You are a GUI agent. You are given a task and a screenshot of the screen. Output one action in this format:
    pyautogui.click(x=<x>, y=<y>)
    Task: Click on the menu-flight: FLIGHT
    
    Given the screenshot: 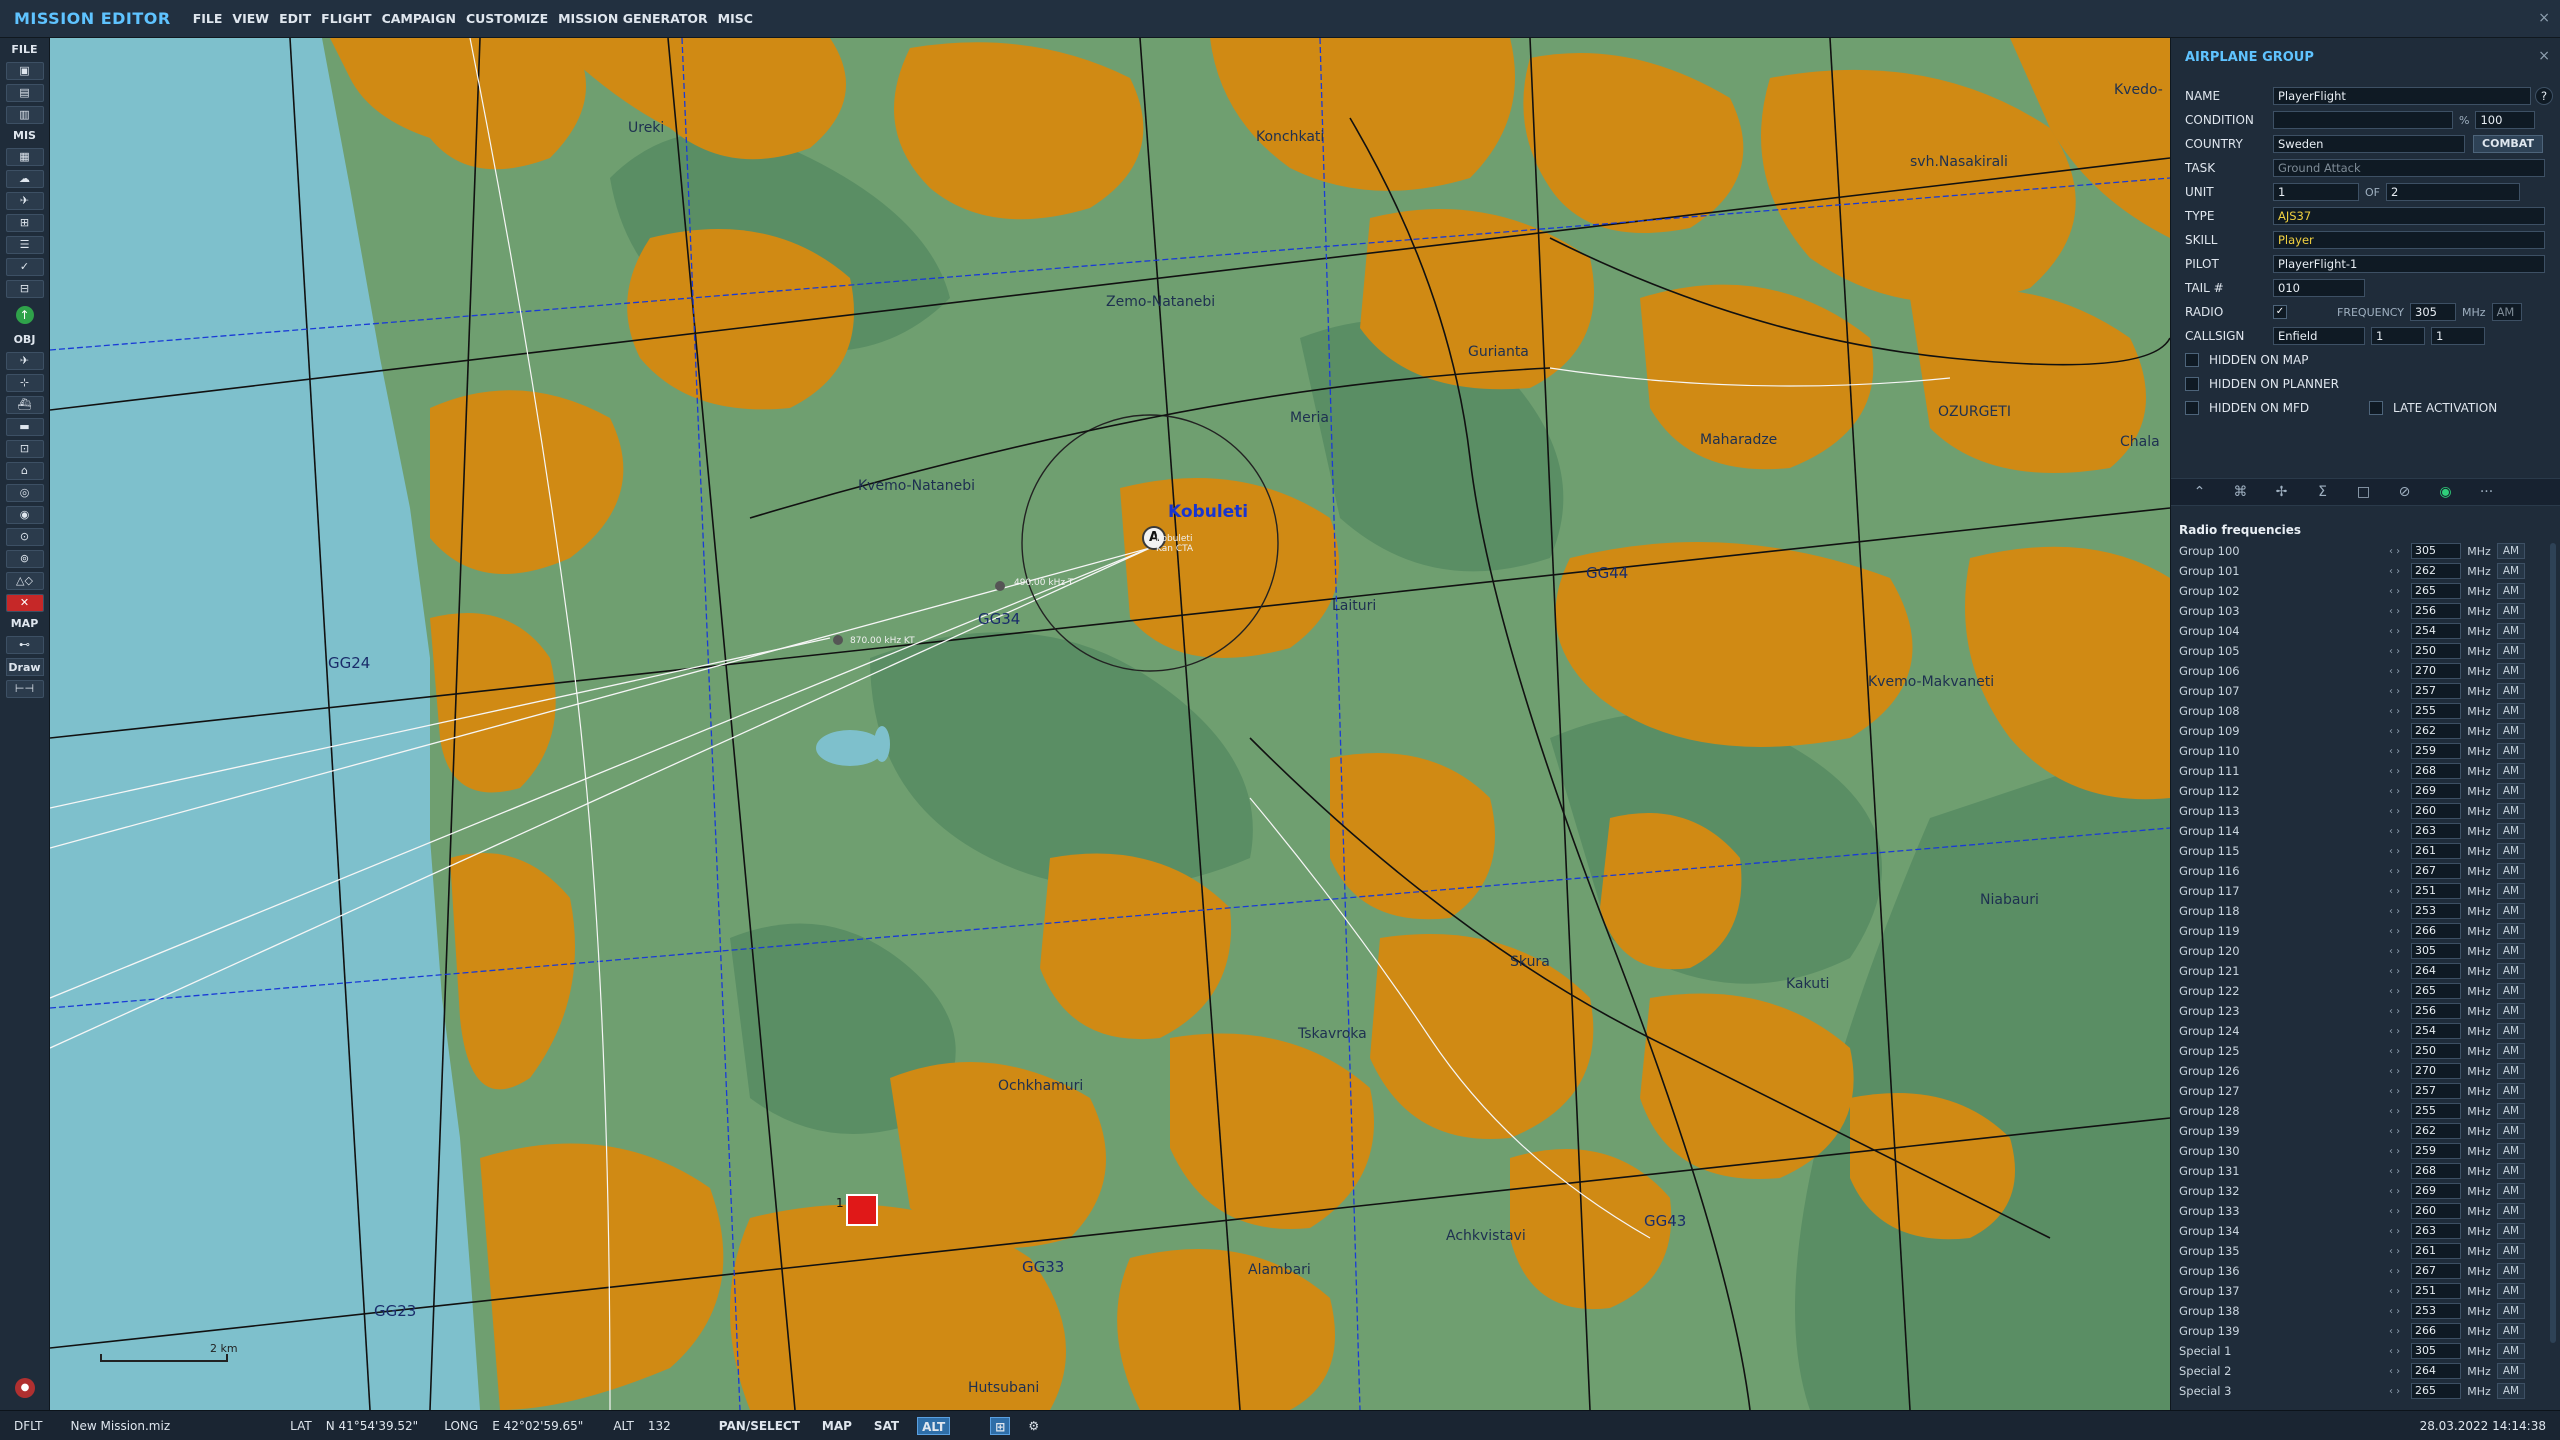 What is the action you would take?
    pyautogui.click(x=346, y=18)
    